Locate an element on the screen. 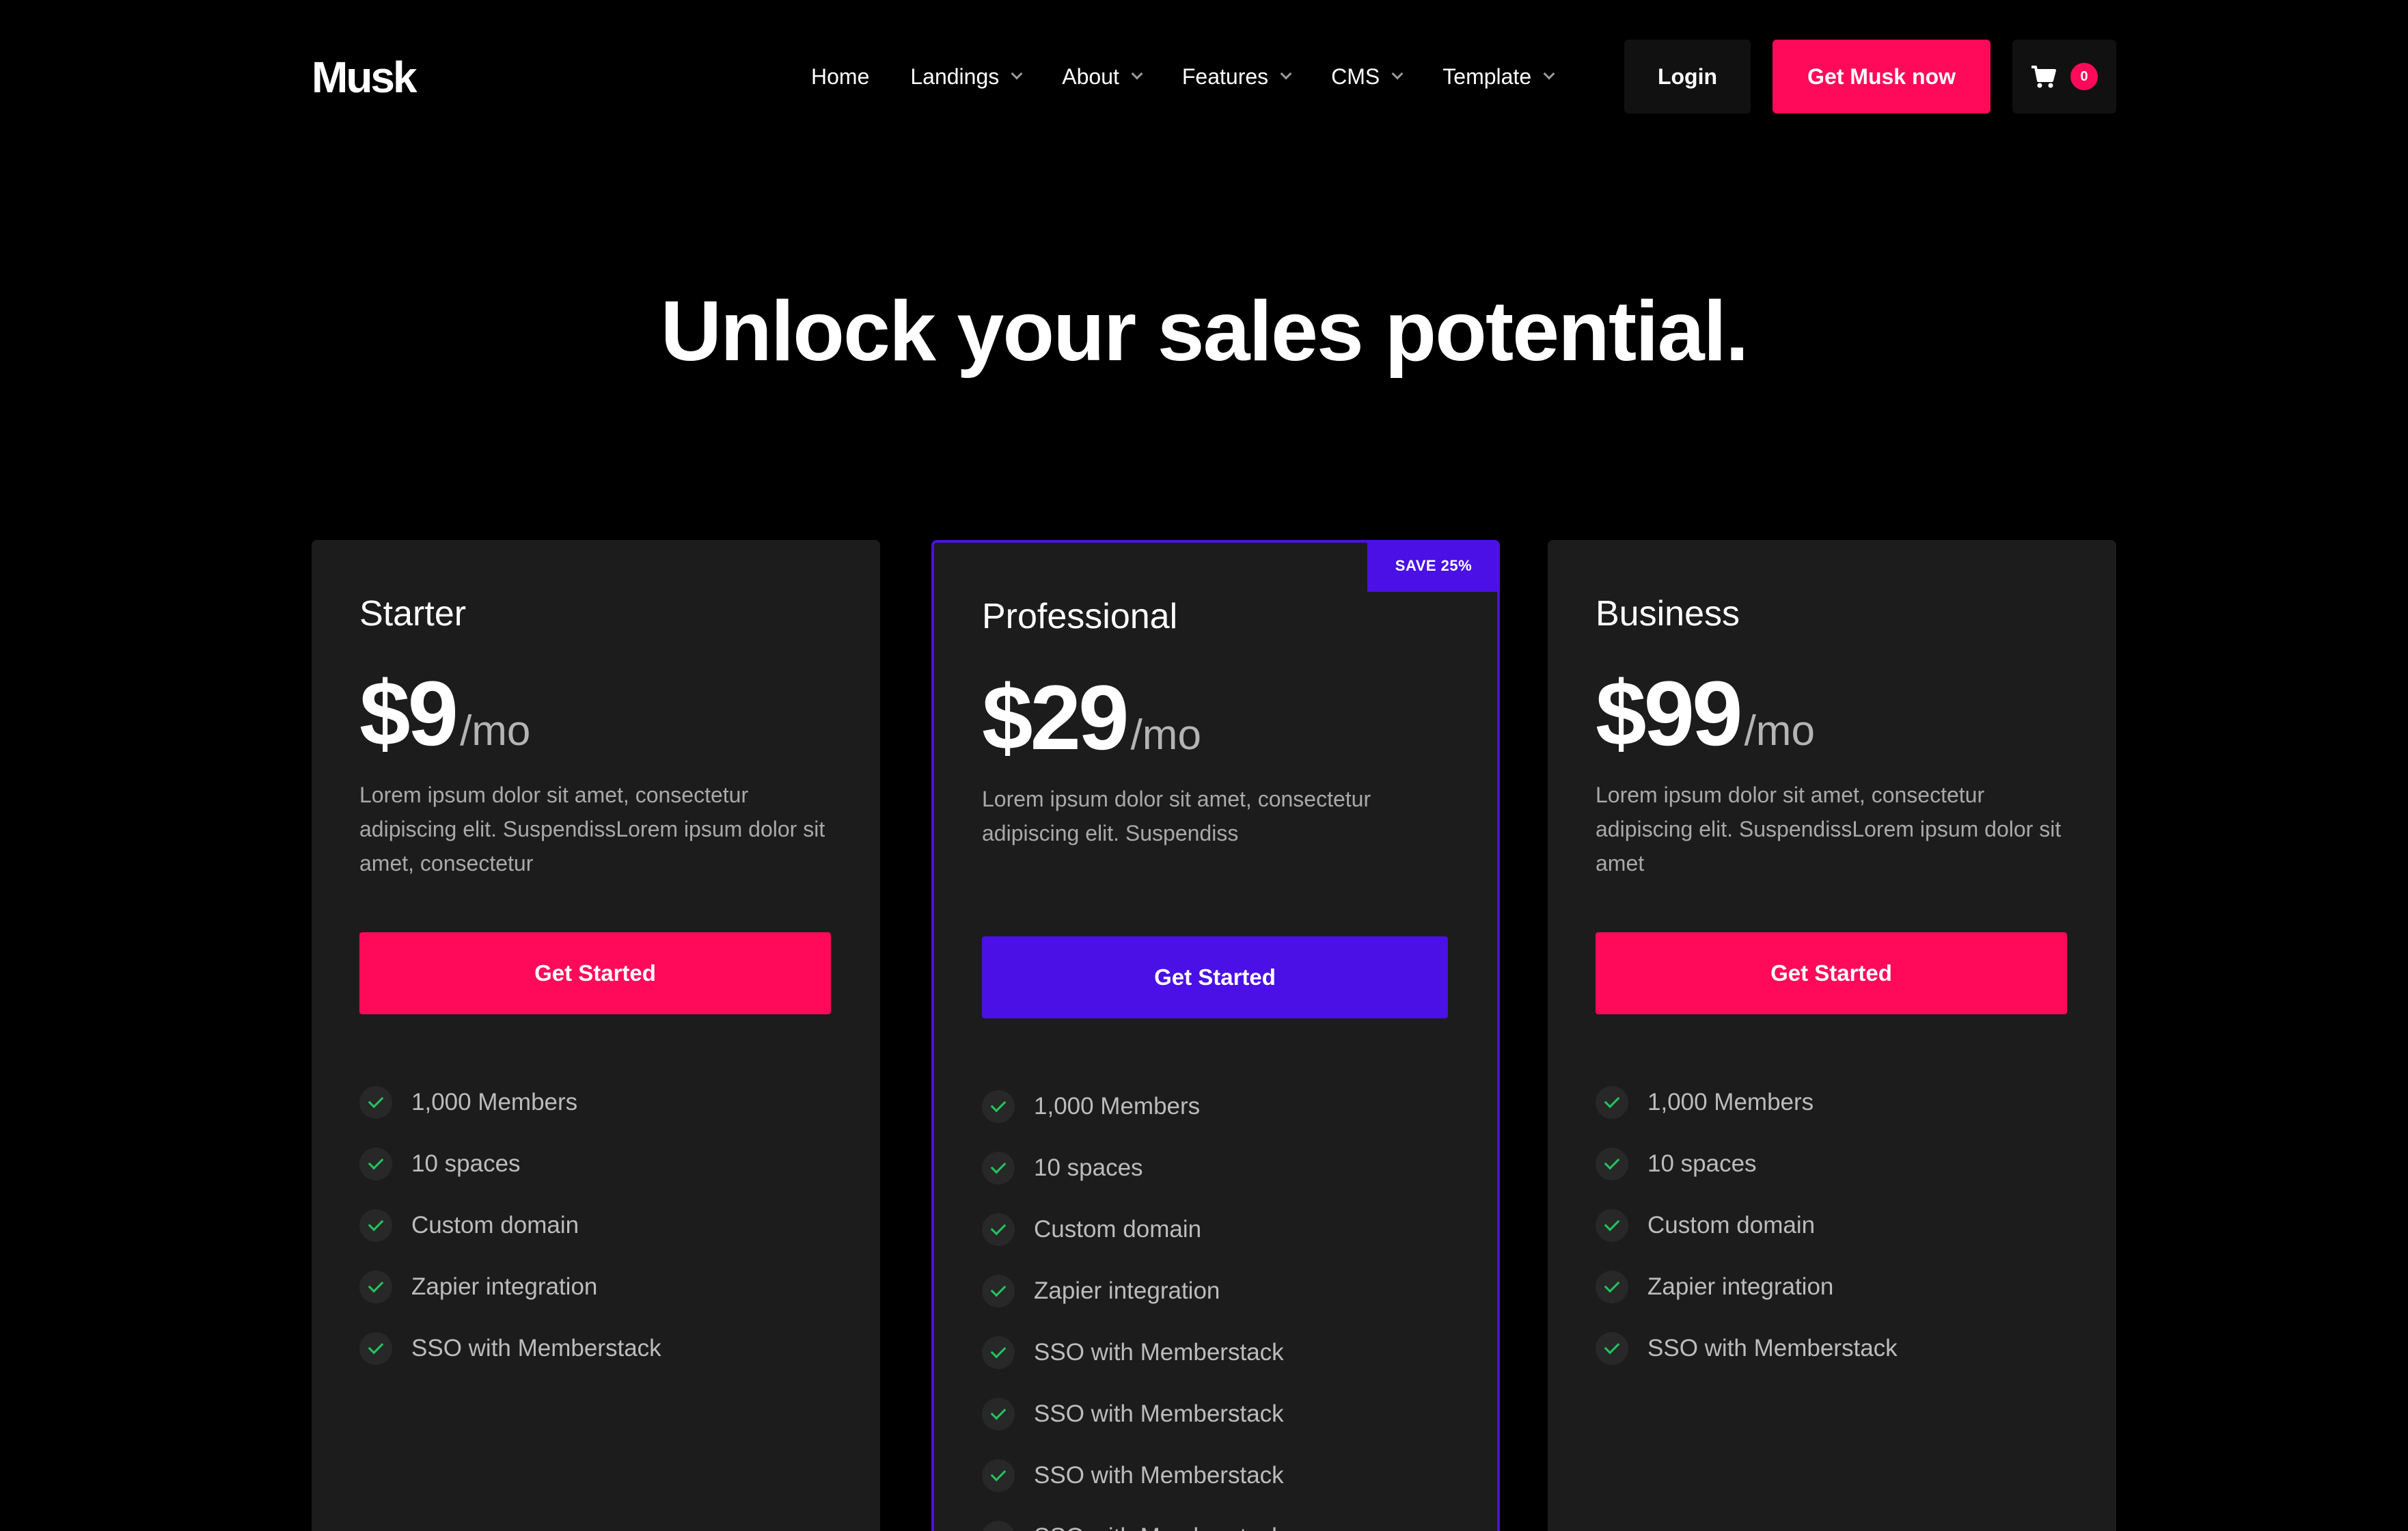  price-row: $9 /mo is located at coordinates (445, 714).